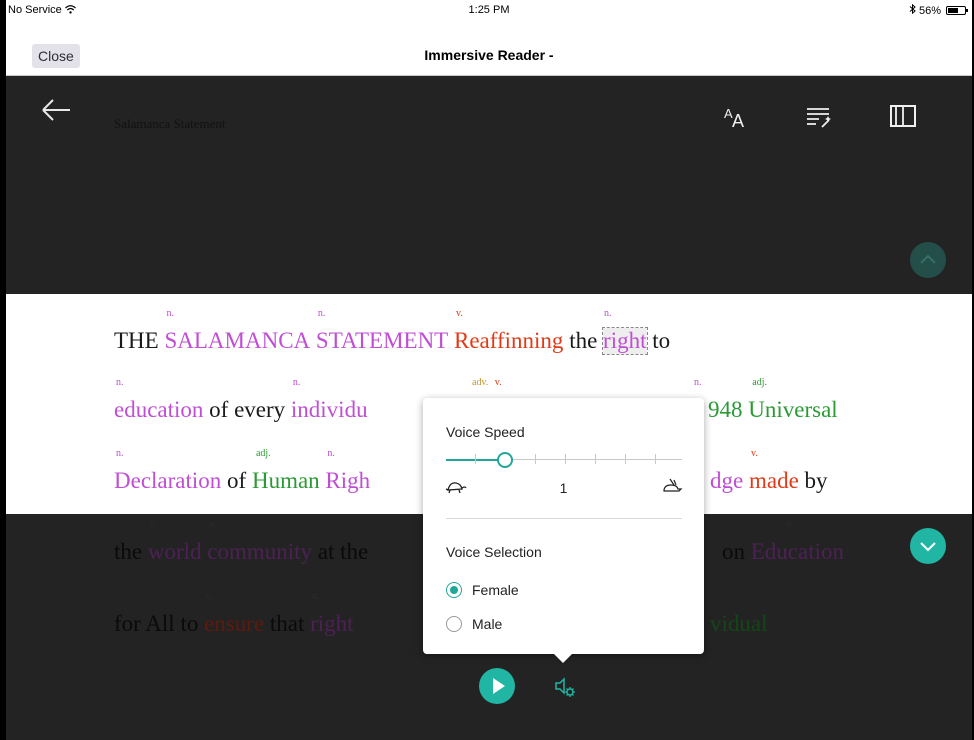 The width and height of the screenshot is (974, 740). What do you see at coordinates (454, 590) in the screenshot?
I see `radio-female` at bounding box center [454, 590].